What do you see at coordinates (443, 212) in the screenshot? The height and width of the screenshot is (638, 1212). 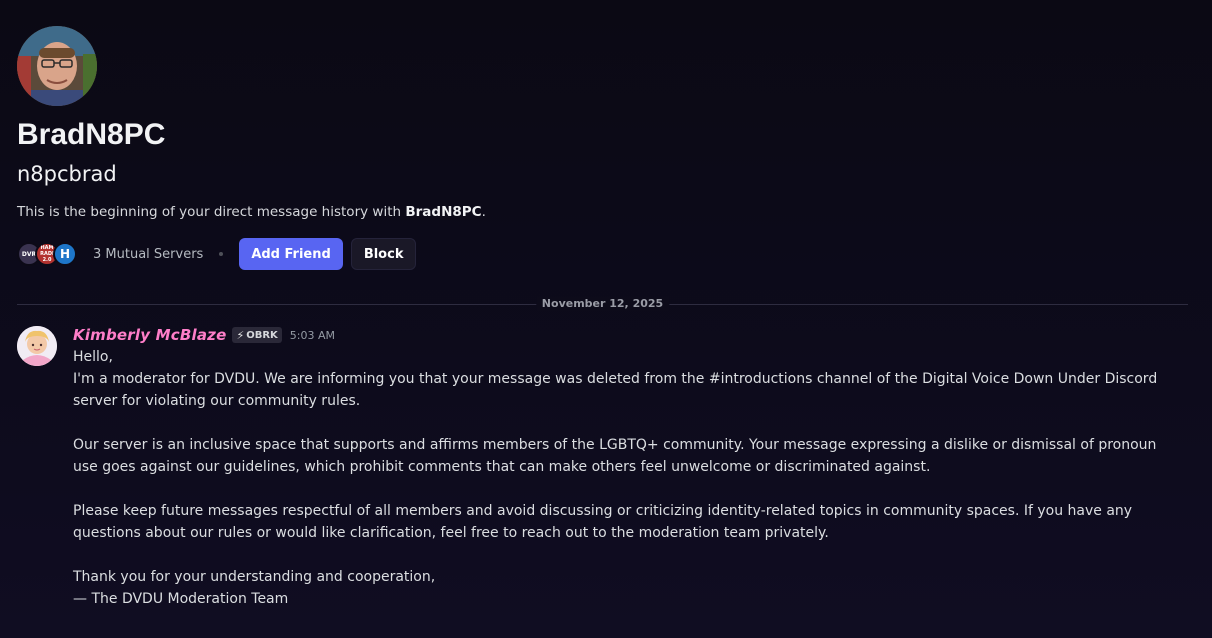 I see `beginning-name: BradN8PC` at bounding box center [443, 212].